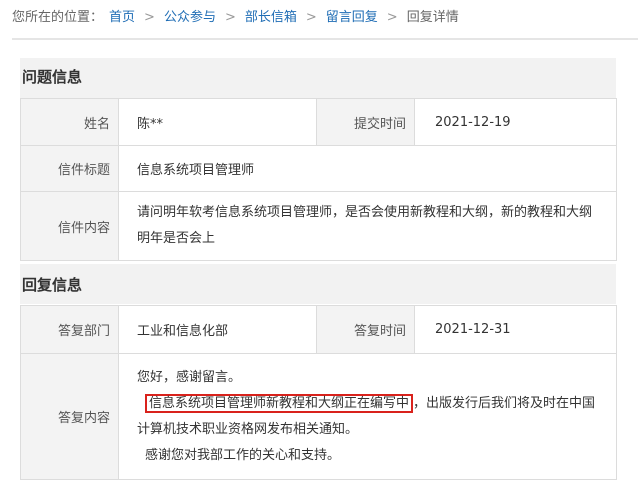 The height and width of the screenshot is (496, 640). I want to click on question-section-header, so click(318, 78).